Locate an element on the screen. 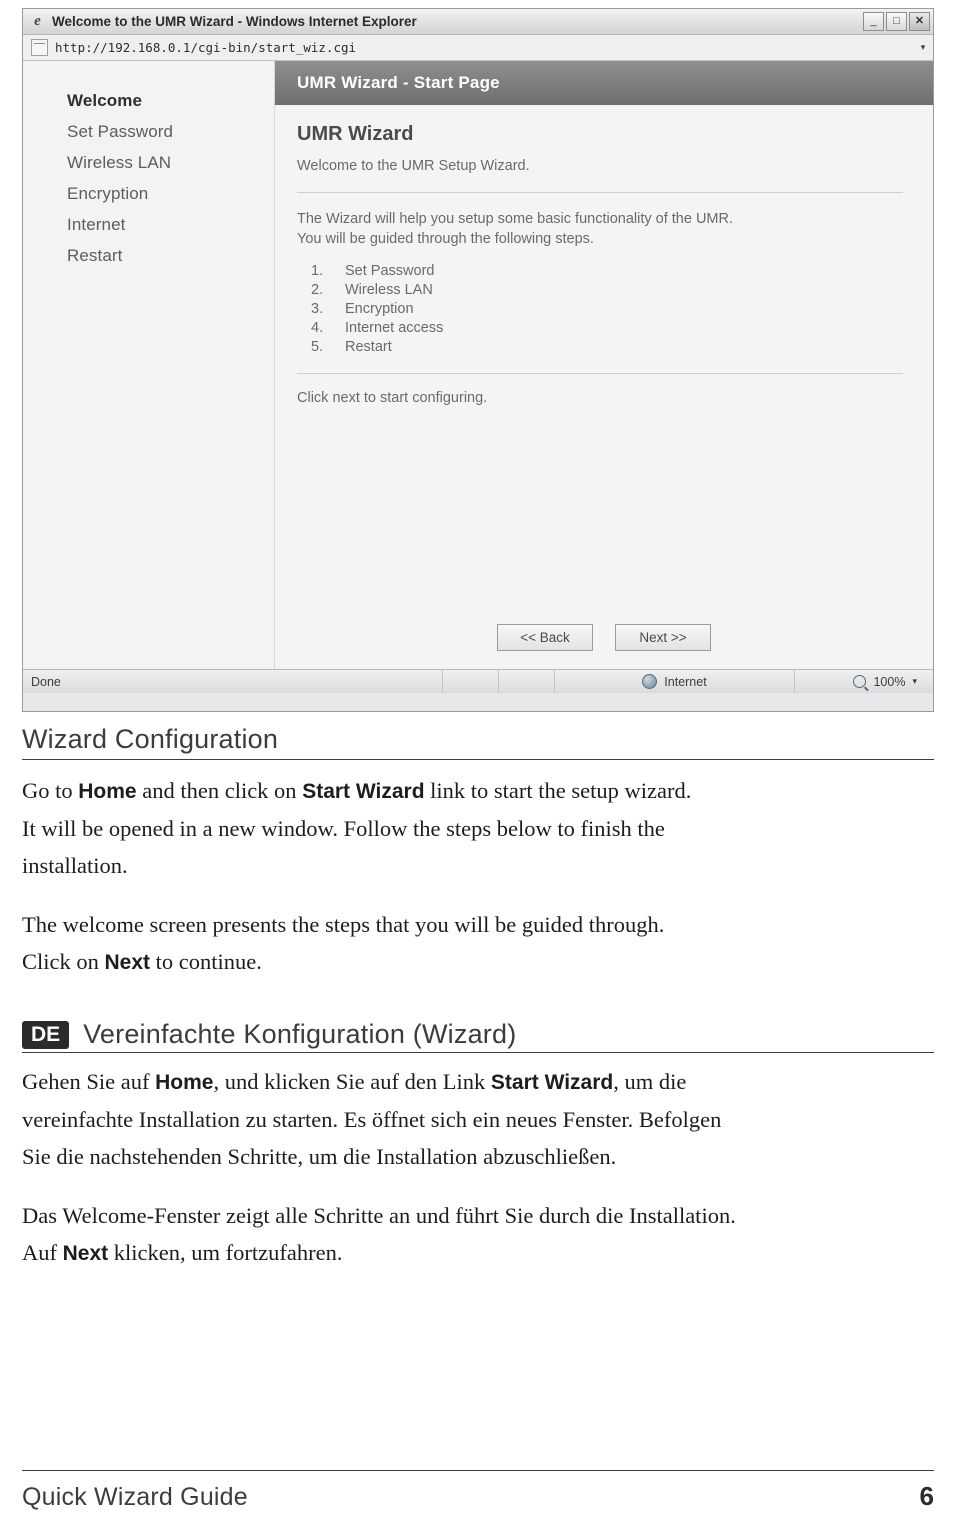  paragraph-en-1-line3: installation. is located at coordinates (75, 865).